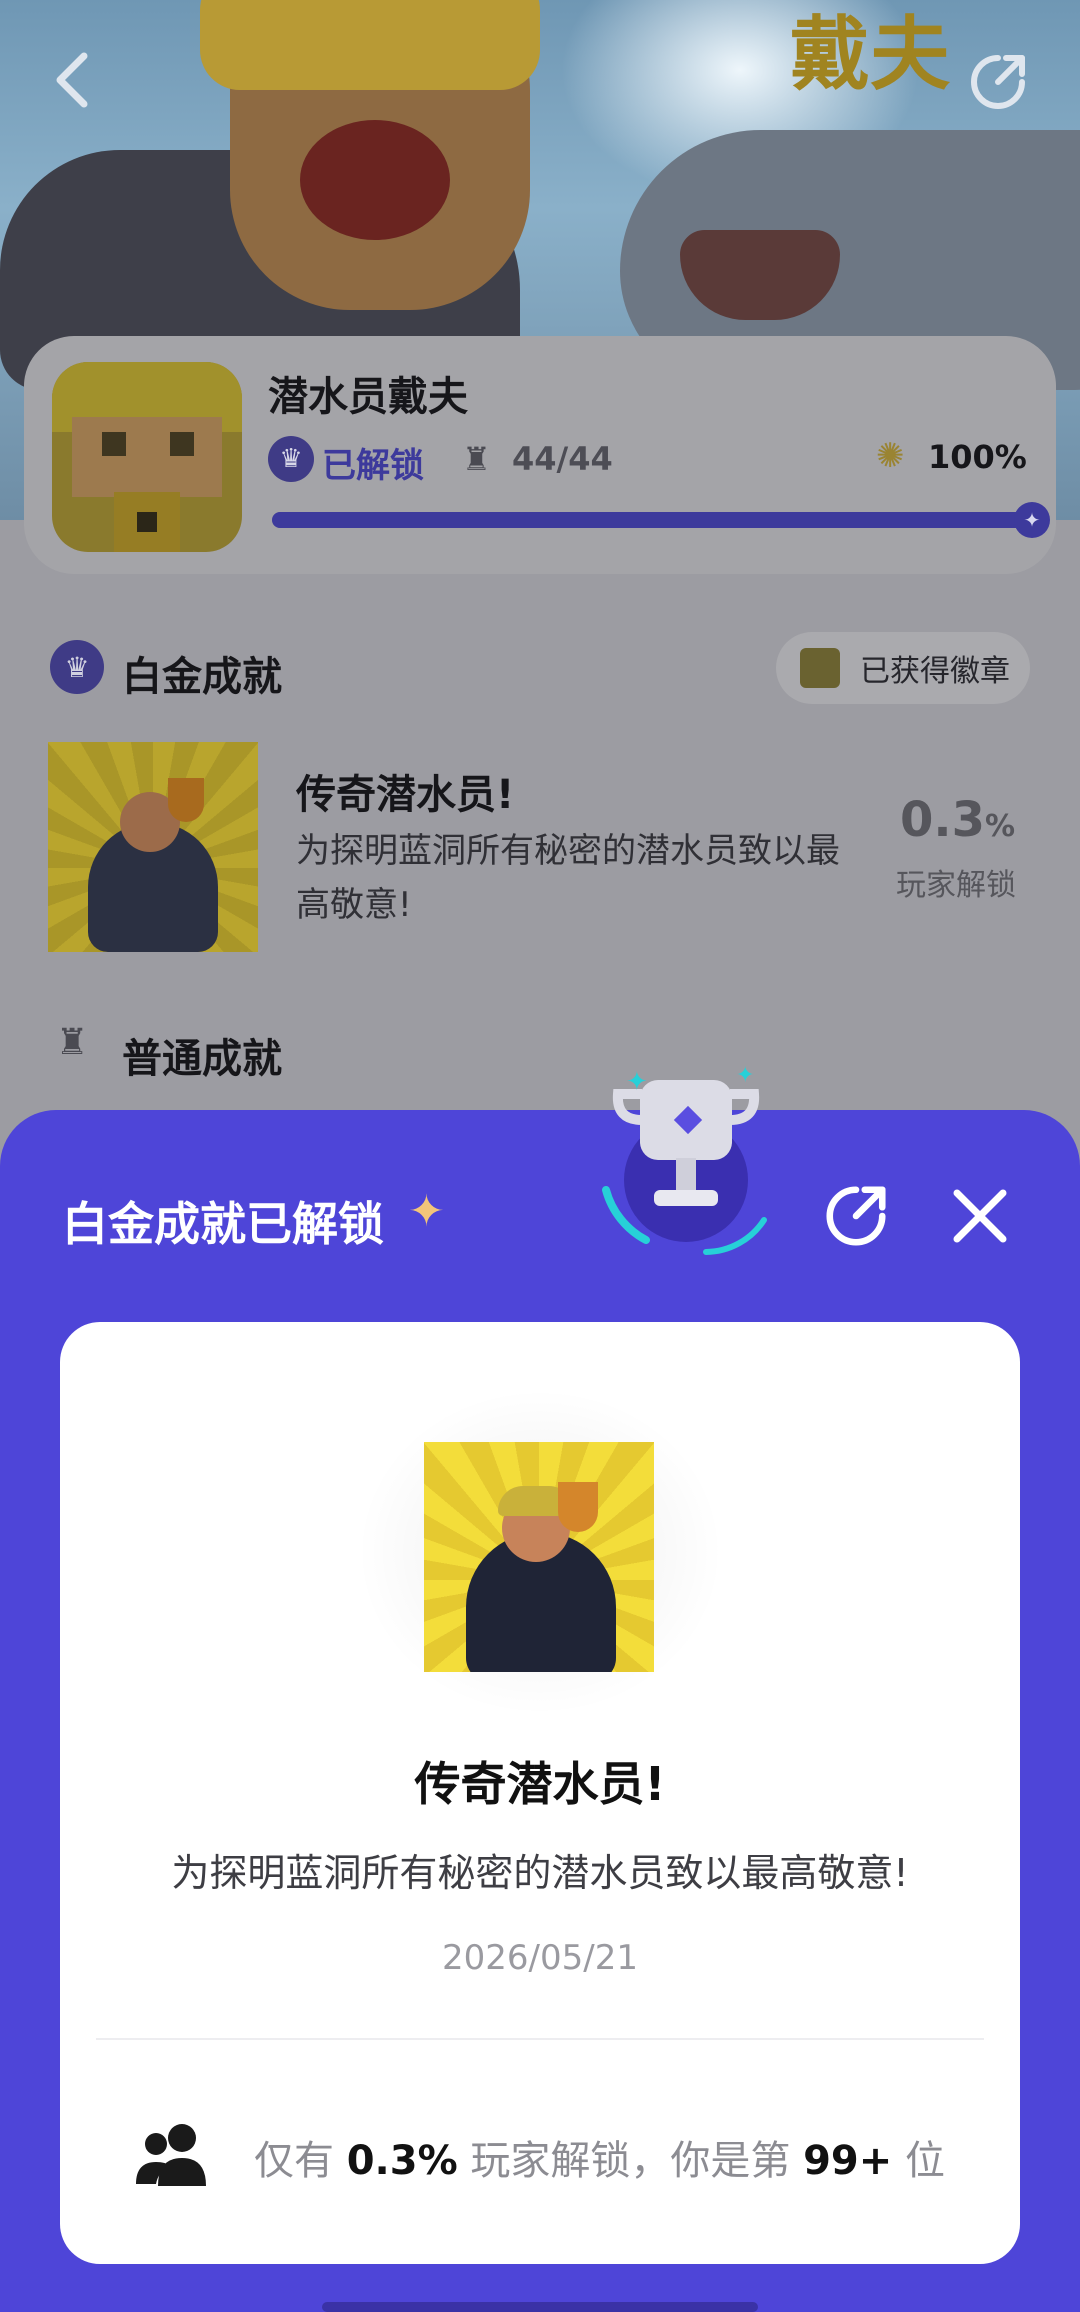 Image resolution: width=1080 pixels, height=2312 pixels. Describe the element at coordinates (476, 459) in the screenshot. I see `trophy-icon: ♜` at that location.